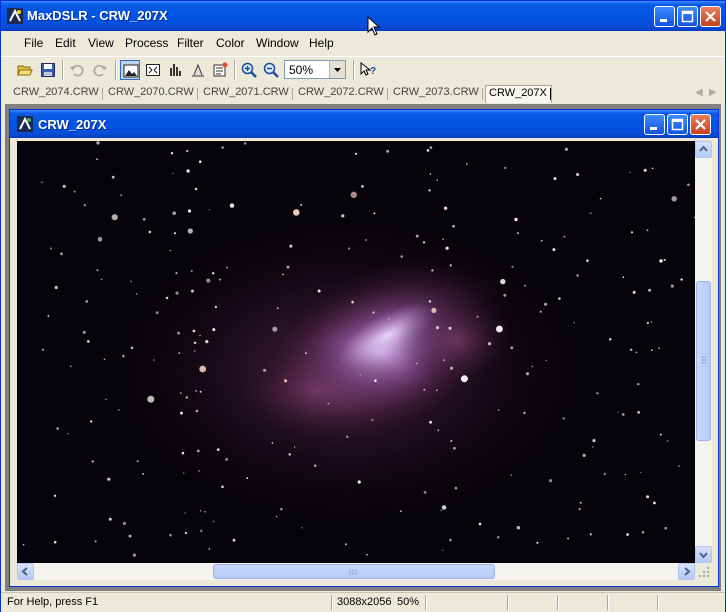  I want to click on menu-color: Color, so click(230, 43).